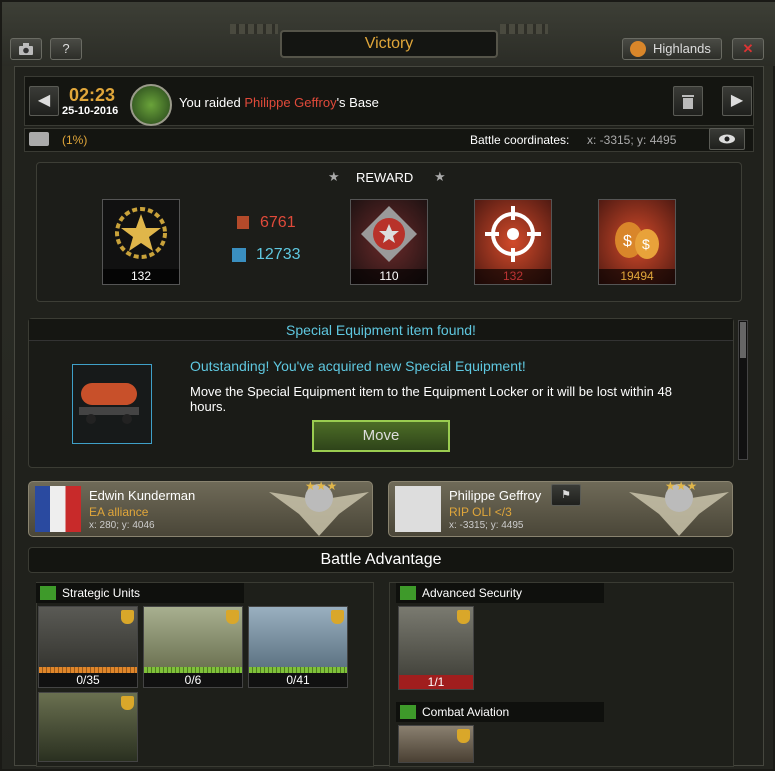 The image size is (775, 771). What do you see at coordinates (290, 102) in the screenshot?
I see `opponent-name: Philippe Geffroy` at bounding box center [290, 102].